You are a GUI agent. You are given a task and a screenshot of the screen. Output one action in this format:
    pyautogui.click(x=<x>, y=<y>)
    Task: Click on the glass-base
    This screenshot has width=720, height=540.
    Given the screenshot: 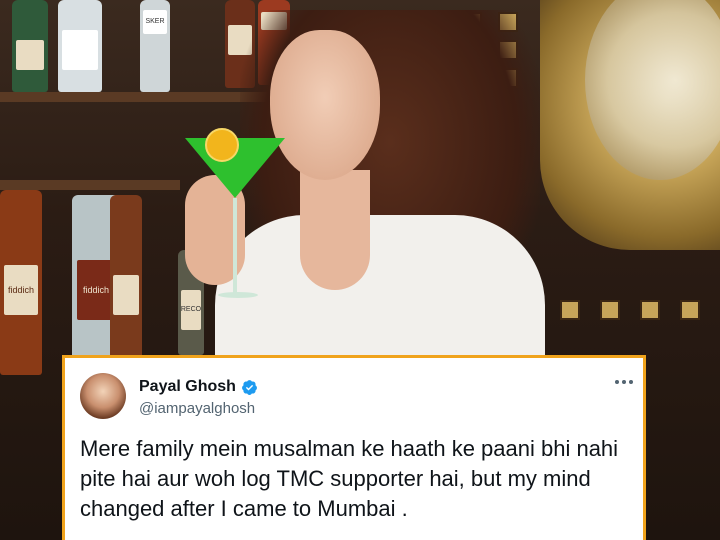 What is the action you would take?
    pyautogui.click(x=238, y=295)
    